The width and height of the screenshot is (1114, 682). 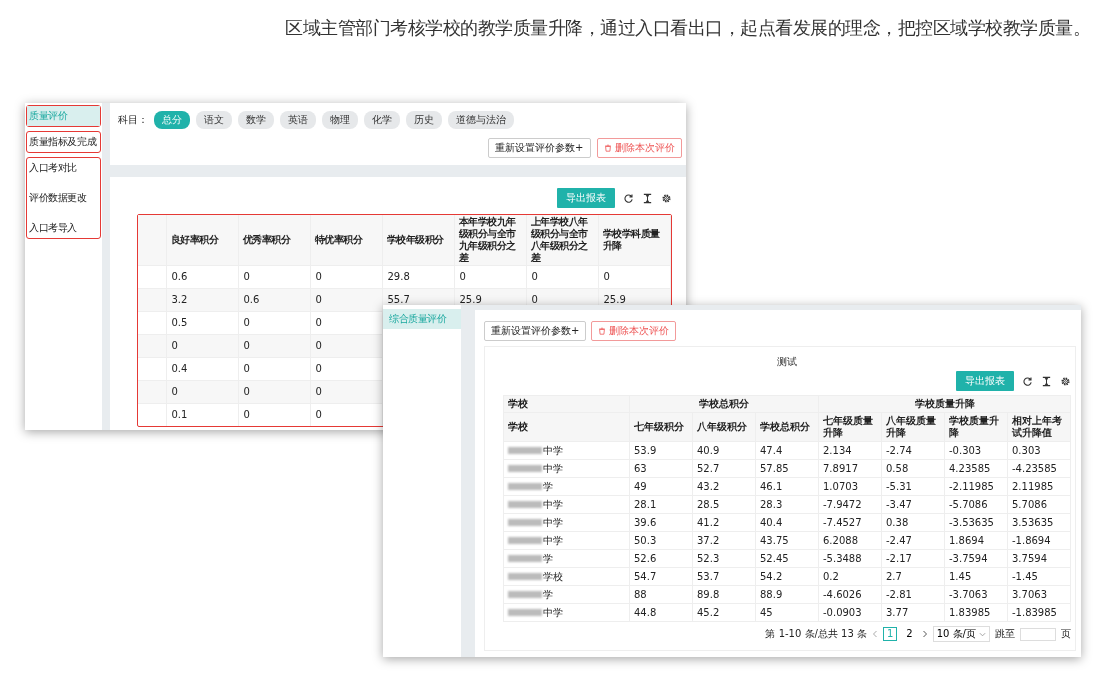 What do you see at coordinates (944, 404) in the screenshot?
I see `group-header: 学校质量升降` at bounding box center [944, 404].